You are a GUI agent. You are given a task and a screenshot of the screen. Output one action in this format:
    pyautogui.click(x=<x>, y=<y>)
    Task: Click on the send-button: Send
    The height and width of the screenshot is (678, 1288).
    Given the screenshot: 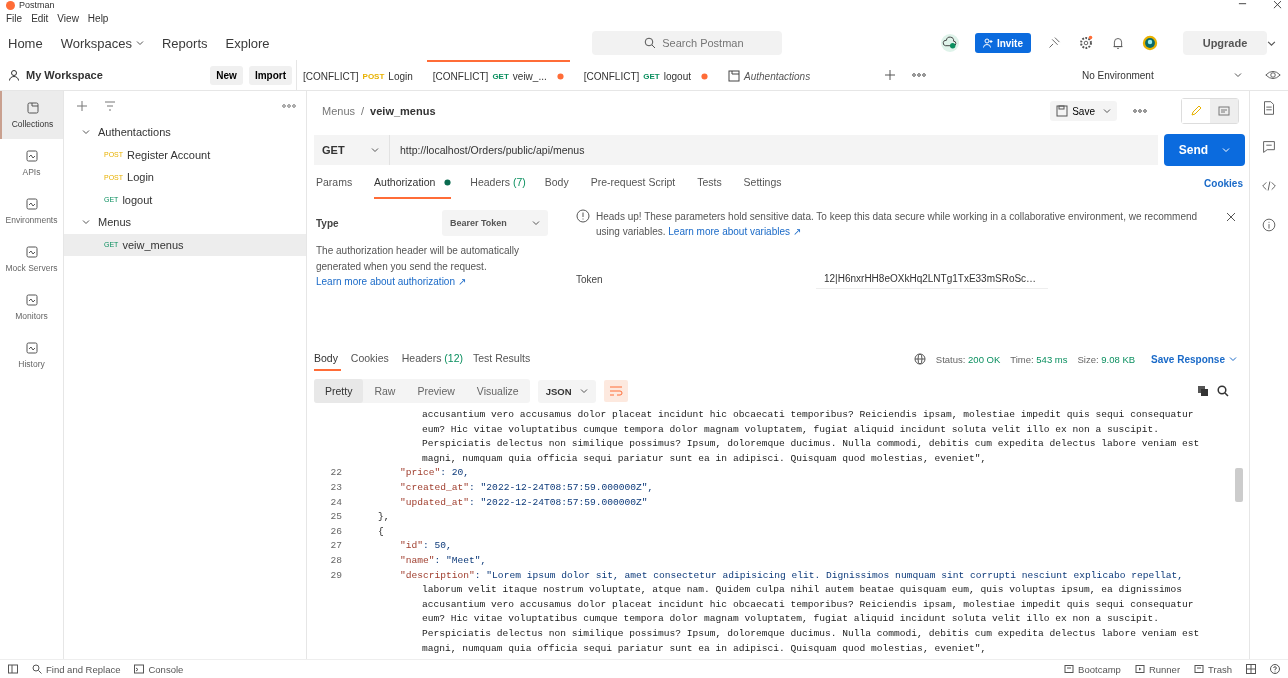 What is the action you would take?
    pyautogui.click(x=1204, y=150)
    